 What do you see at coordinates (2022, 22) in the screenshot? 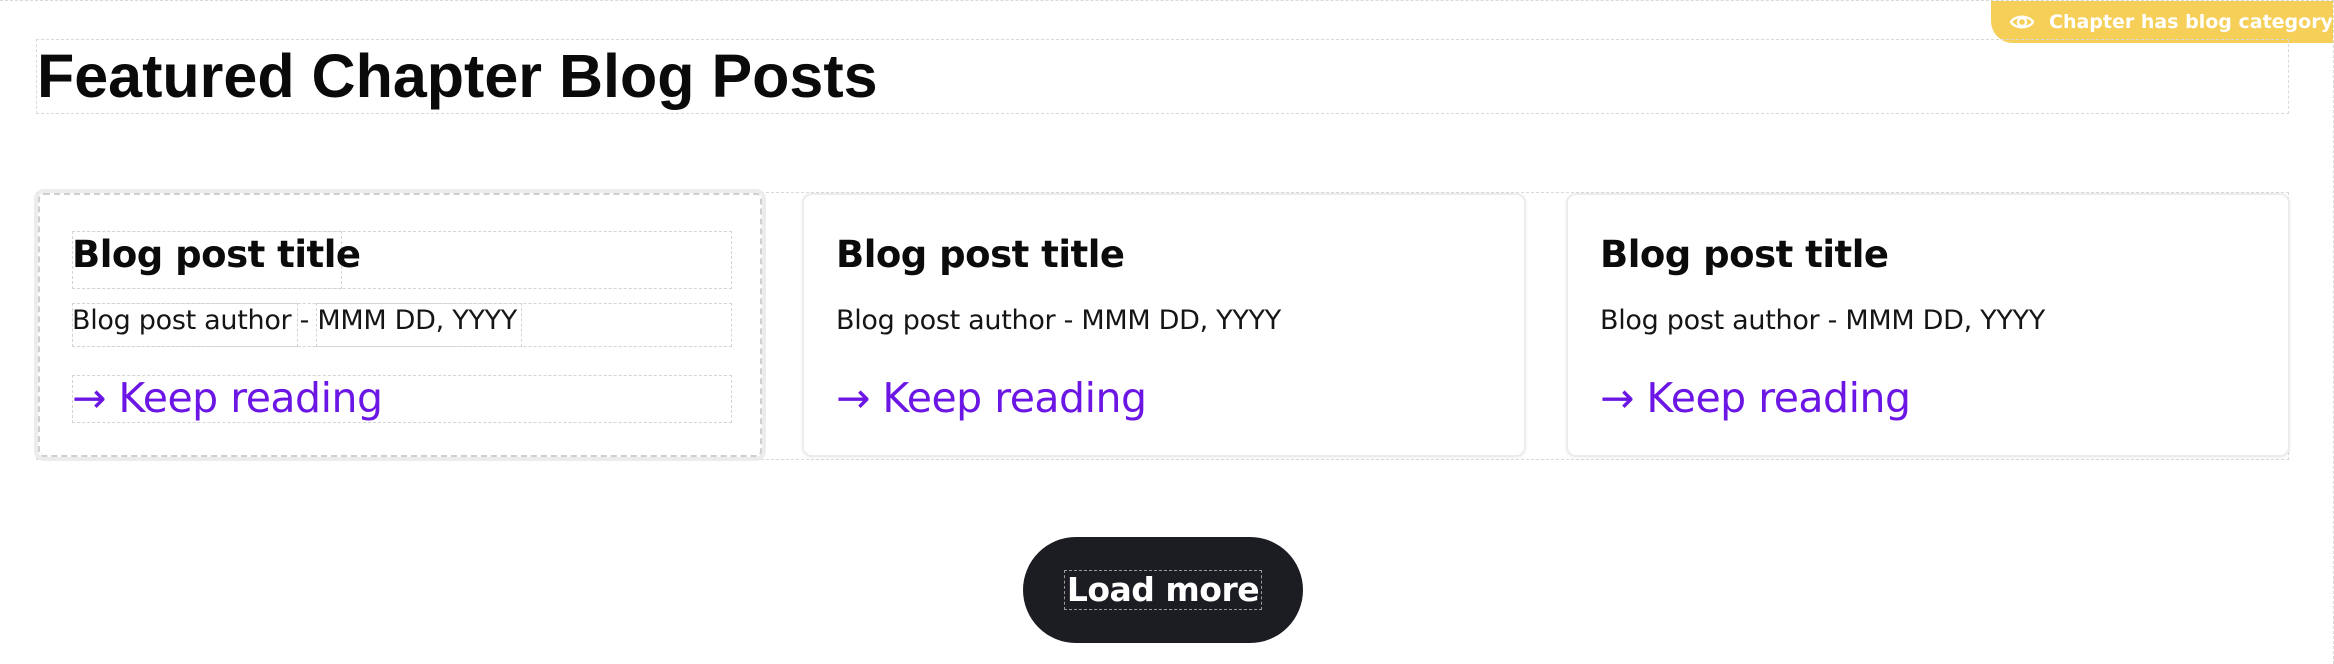
I see `eye-icon` at bounding box center [2022, 22].